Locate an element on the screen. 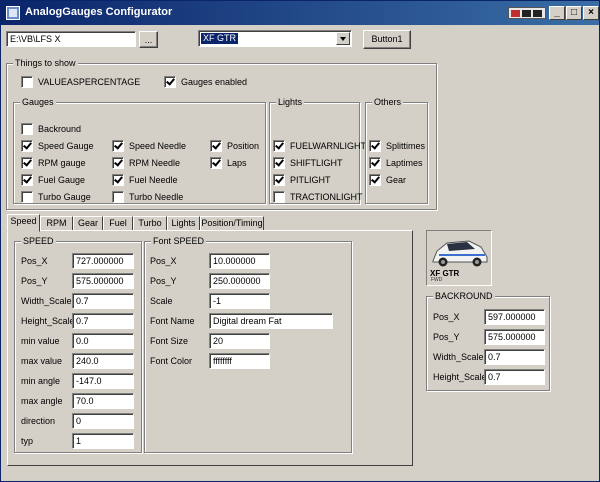 The width and height of the screenshot is (600, 482). font-name-input: Digital dream Fat is located at coordinates (271, 321).